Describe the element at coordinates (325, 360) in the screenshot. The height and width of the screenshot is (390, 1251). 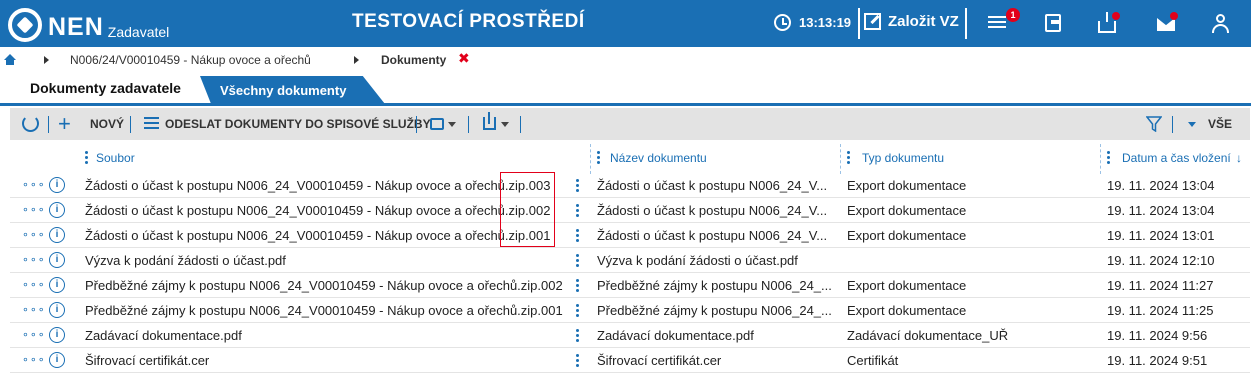
I see `cell-soubor: Šifrovací certifikát.cer` at that location.